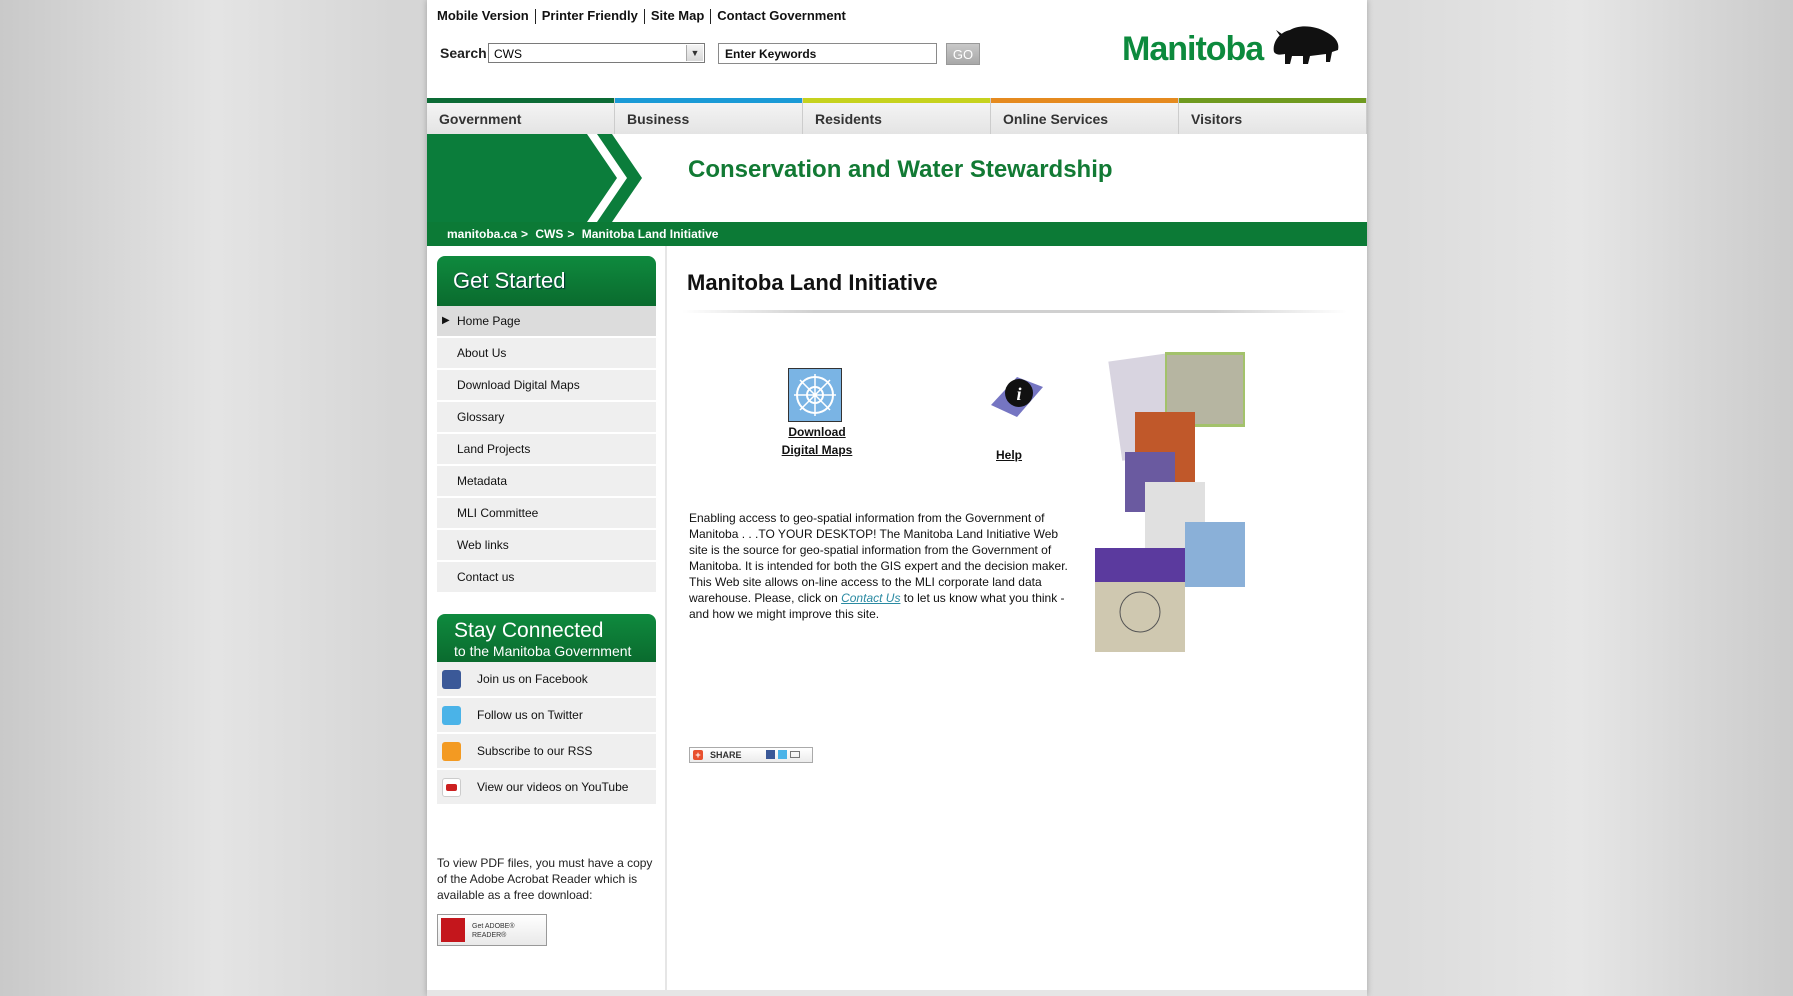 The width and height of the screenshot is (1793, 996). I want to click on sidebar-item-label: Metadata, so click(482, 481).